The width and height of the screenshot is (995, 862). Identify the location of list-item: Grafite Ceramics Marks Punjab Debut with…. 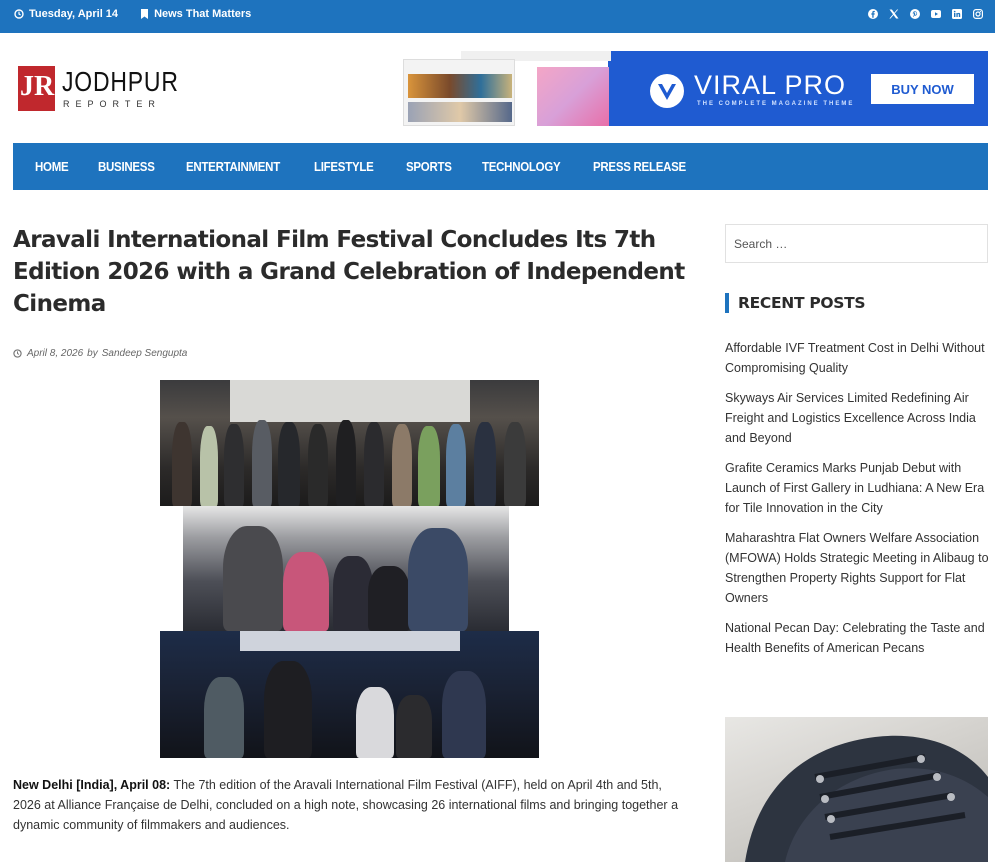
(857, 488).